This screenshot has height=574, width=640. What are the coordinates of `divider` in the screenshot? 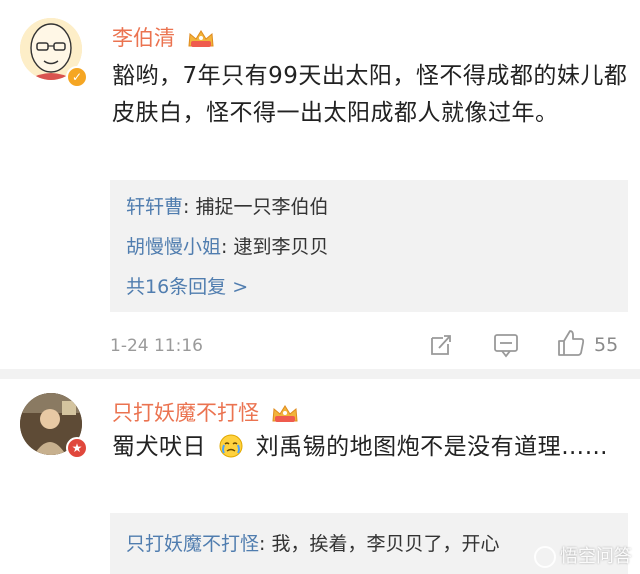 It's located at (320, 374).